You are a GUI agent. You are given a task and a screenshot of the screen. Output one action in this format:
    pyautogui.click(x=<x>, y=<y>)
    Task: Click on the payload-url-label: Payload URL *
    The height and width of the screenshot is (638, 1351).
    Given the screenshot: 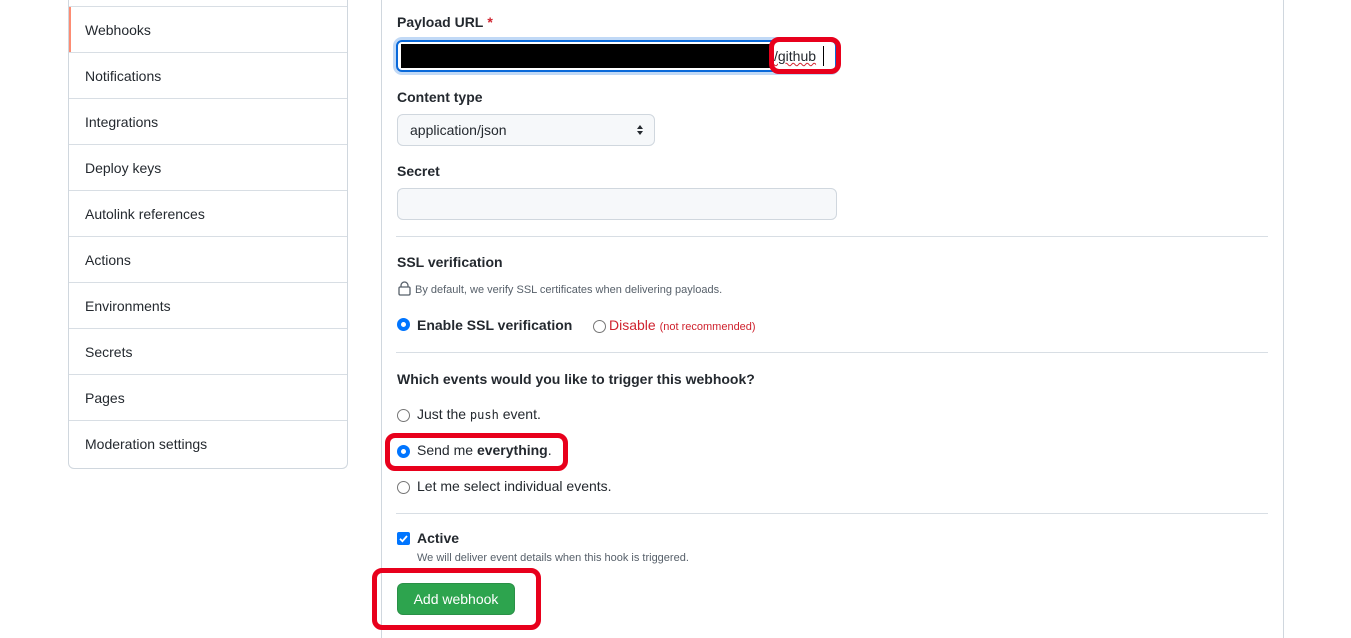 What is the action you would take?
    pyautogui.click(x=445, y=22)
    